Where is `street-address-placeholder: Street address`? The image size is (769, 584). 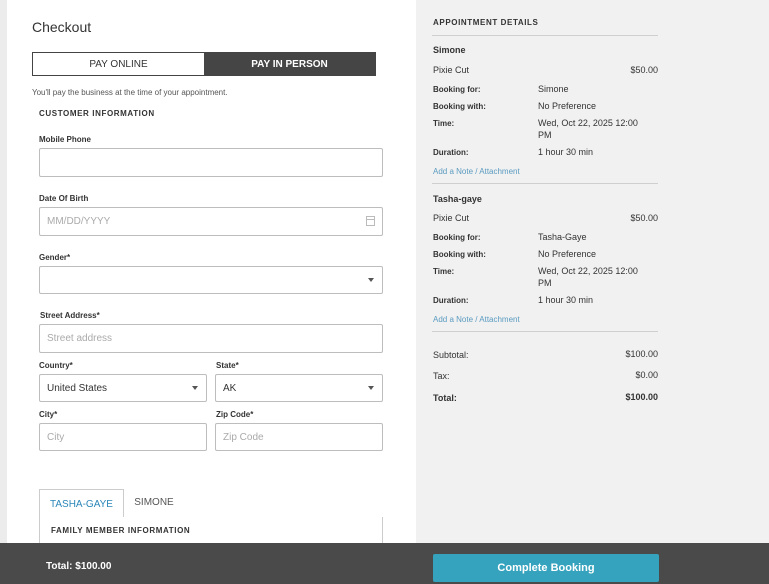
street-address-placeholder: Street address is located at coordinates (80, 338).